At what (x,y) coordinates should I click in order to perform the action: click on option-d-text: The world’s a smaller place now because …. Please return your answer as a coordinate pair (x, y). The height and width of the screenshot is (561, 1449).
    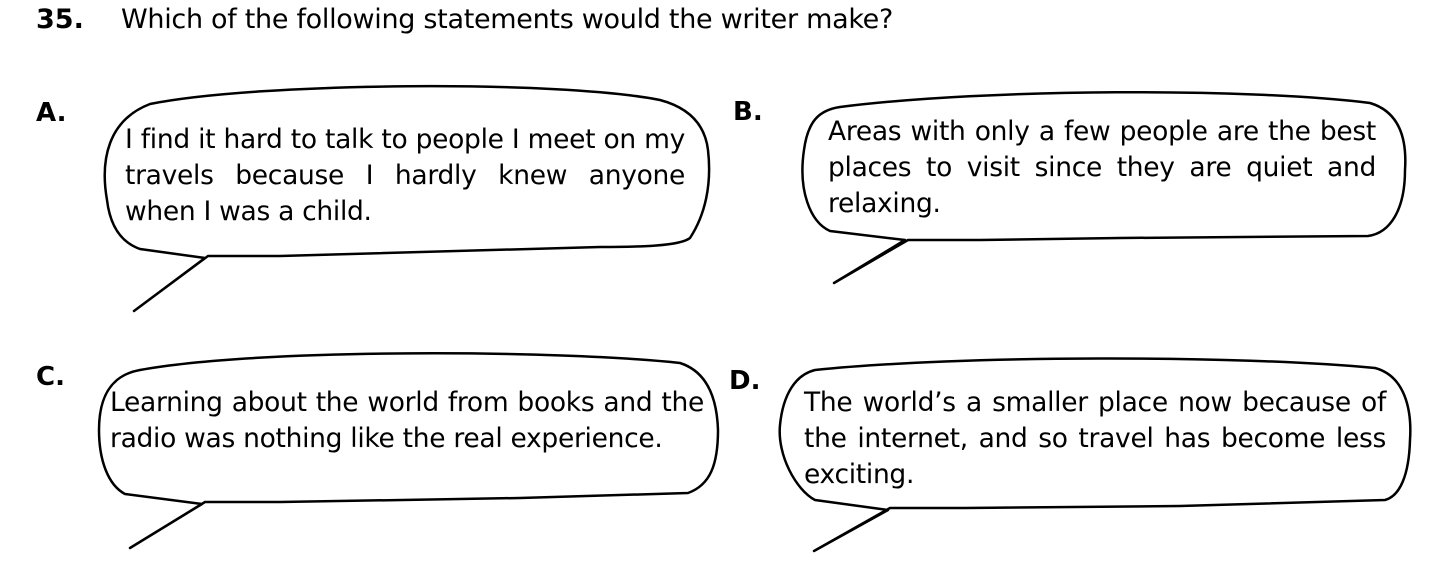
    Looking at the image, I should click on (1095, 438).